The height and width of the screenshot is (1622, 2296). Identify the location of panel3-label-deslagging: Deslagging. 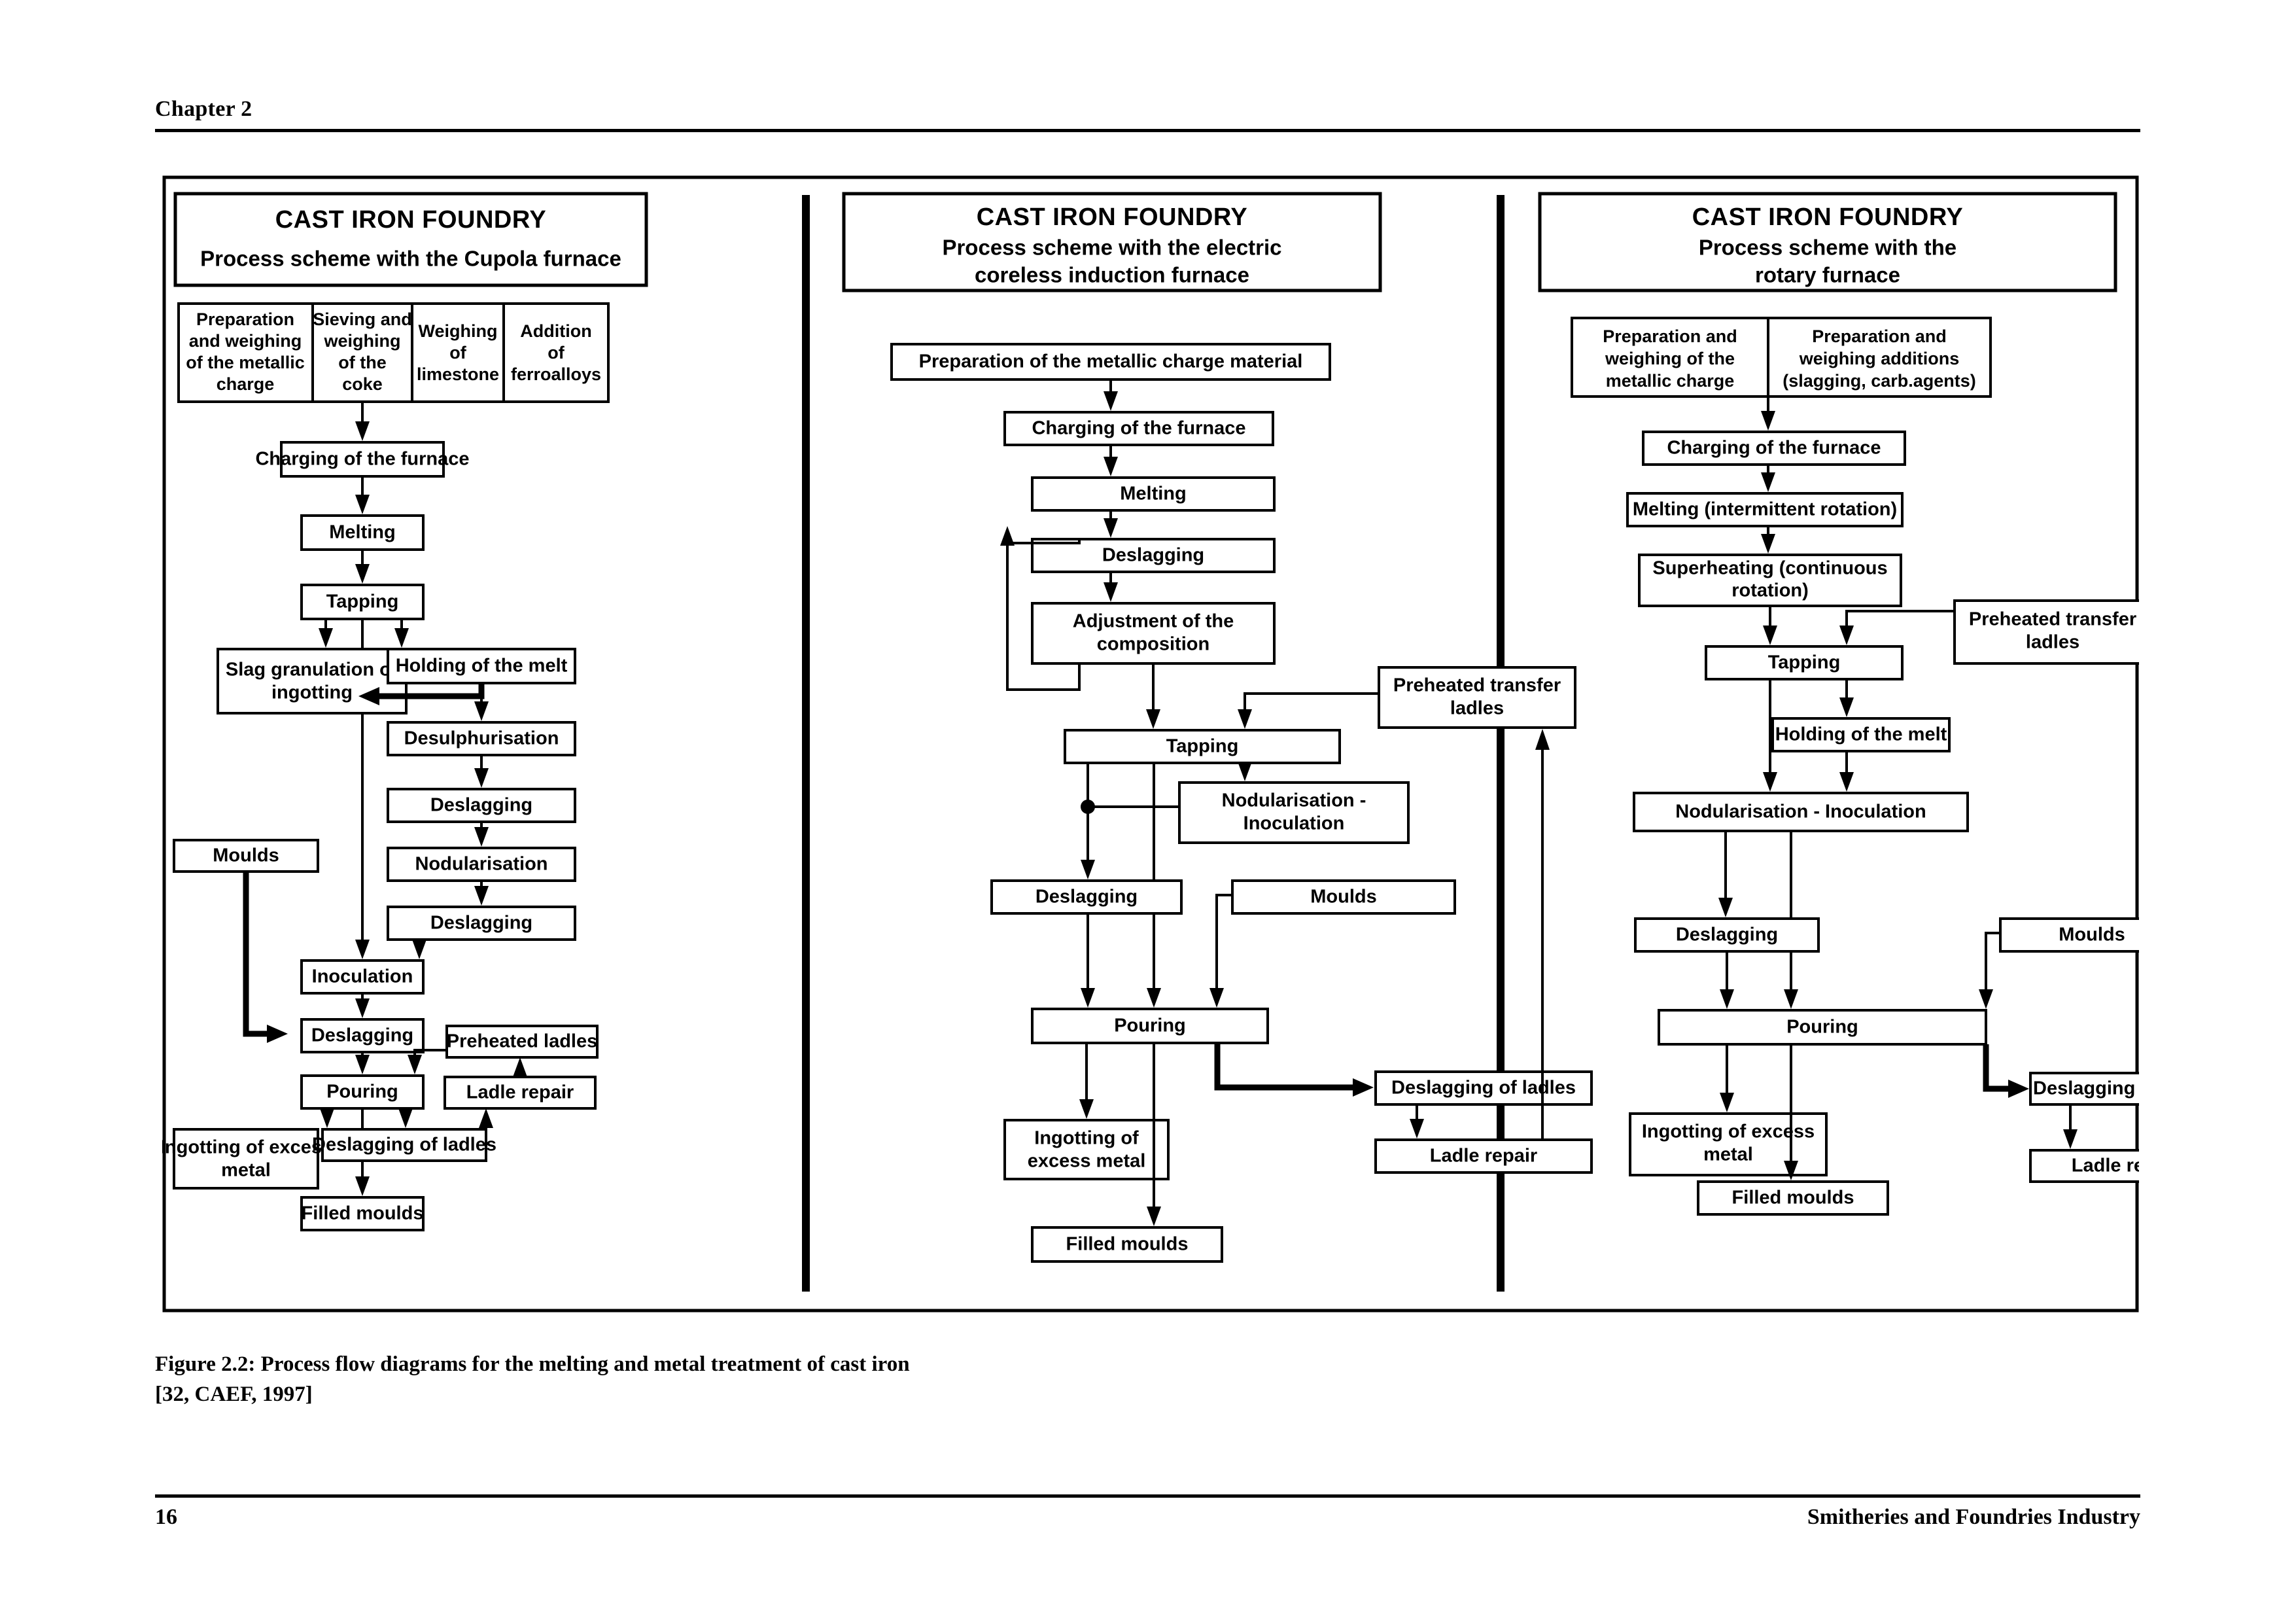
(1727, 935).